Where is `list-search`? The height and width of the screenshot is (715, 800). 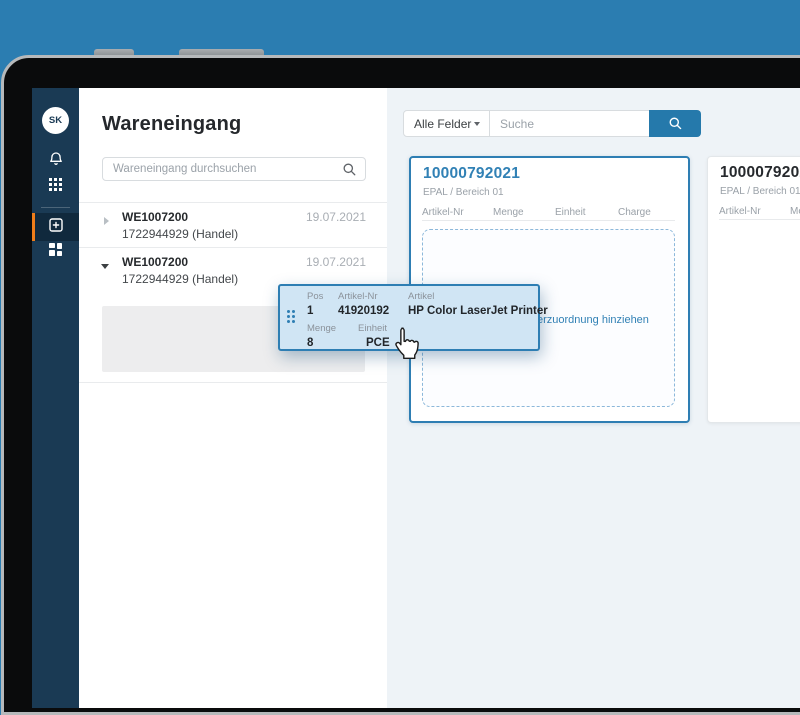 list-search is located at coordinates (234, 169).